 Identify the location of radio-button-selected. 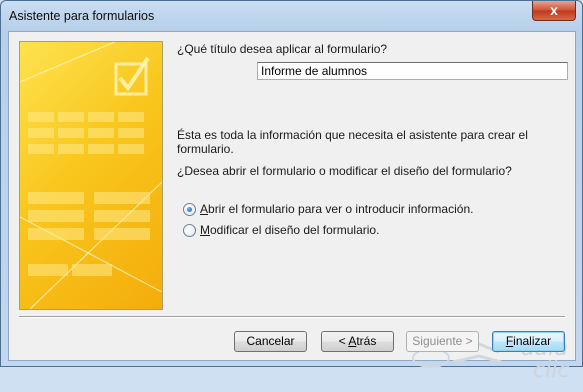
(189, 209).